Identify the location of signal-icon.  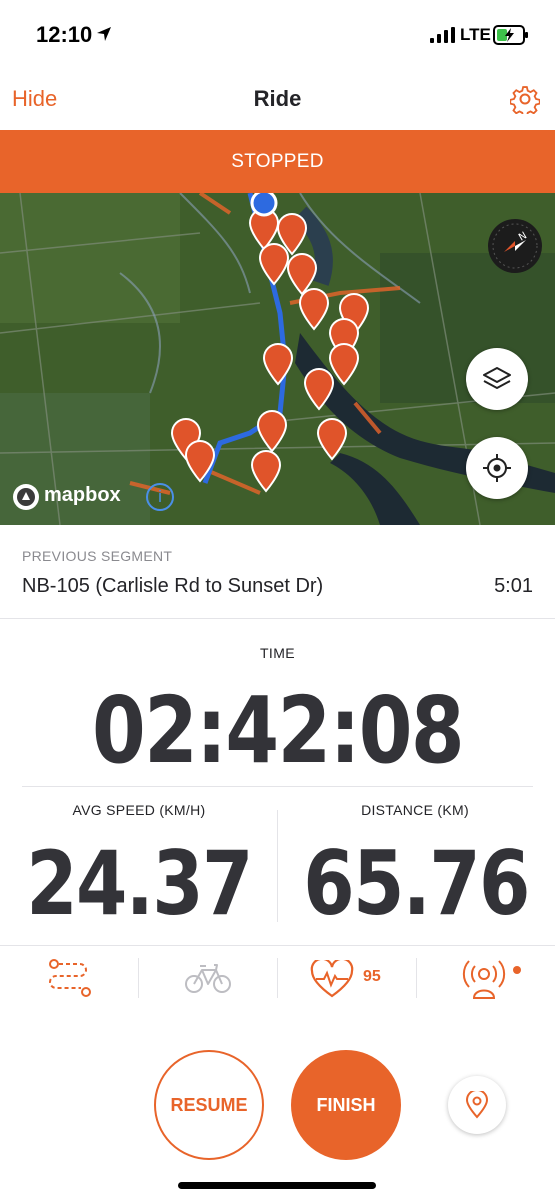
(442, 35).